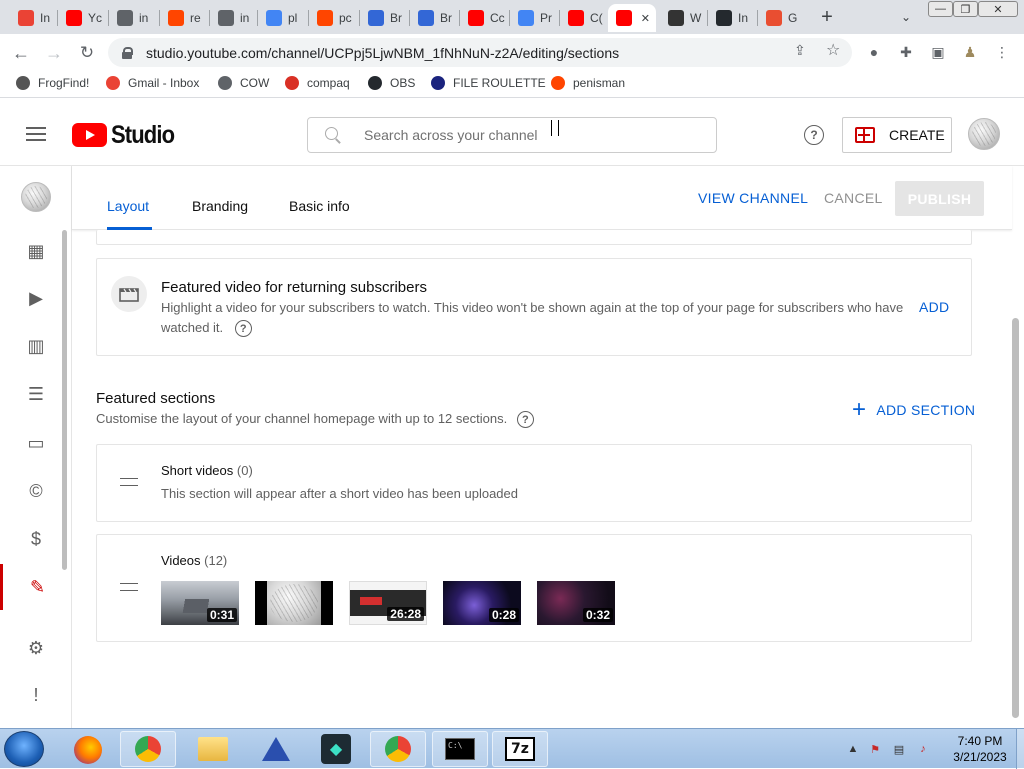  Describe the element at coordinates (36, 695) in the screenshot. I see `nav-feedback: !` at that location.